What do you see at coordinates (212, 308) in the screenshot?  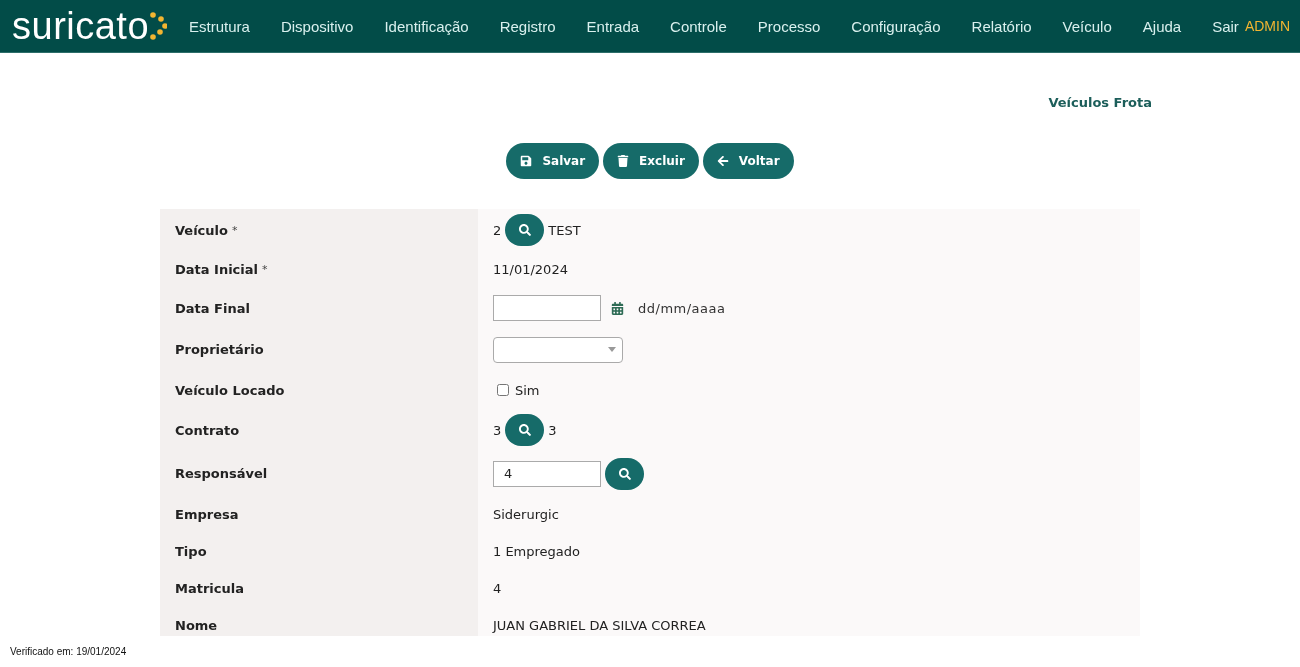 I see `field-label: Data Final` at bounding box center [212, 308].